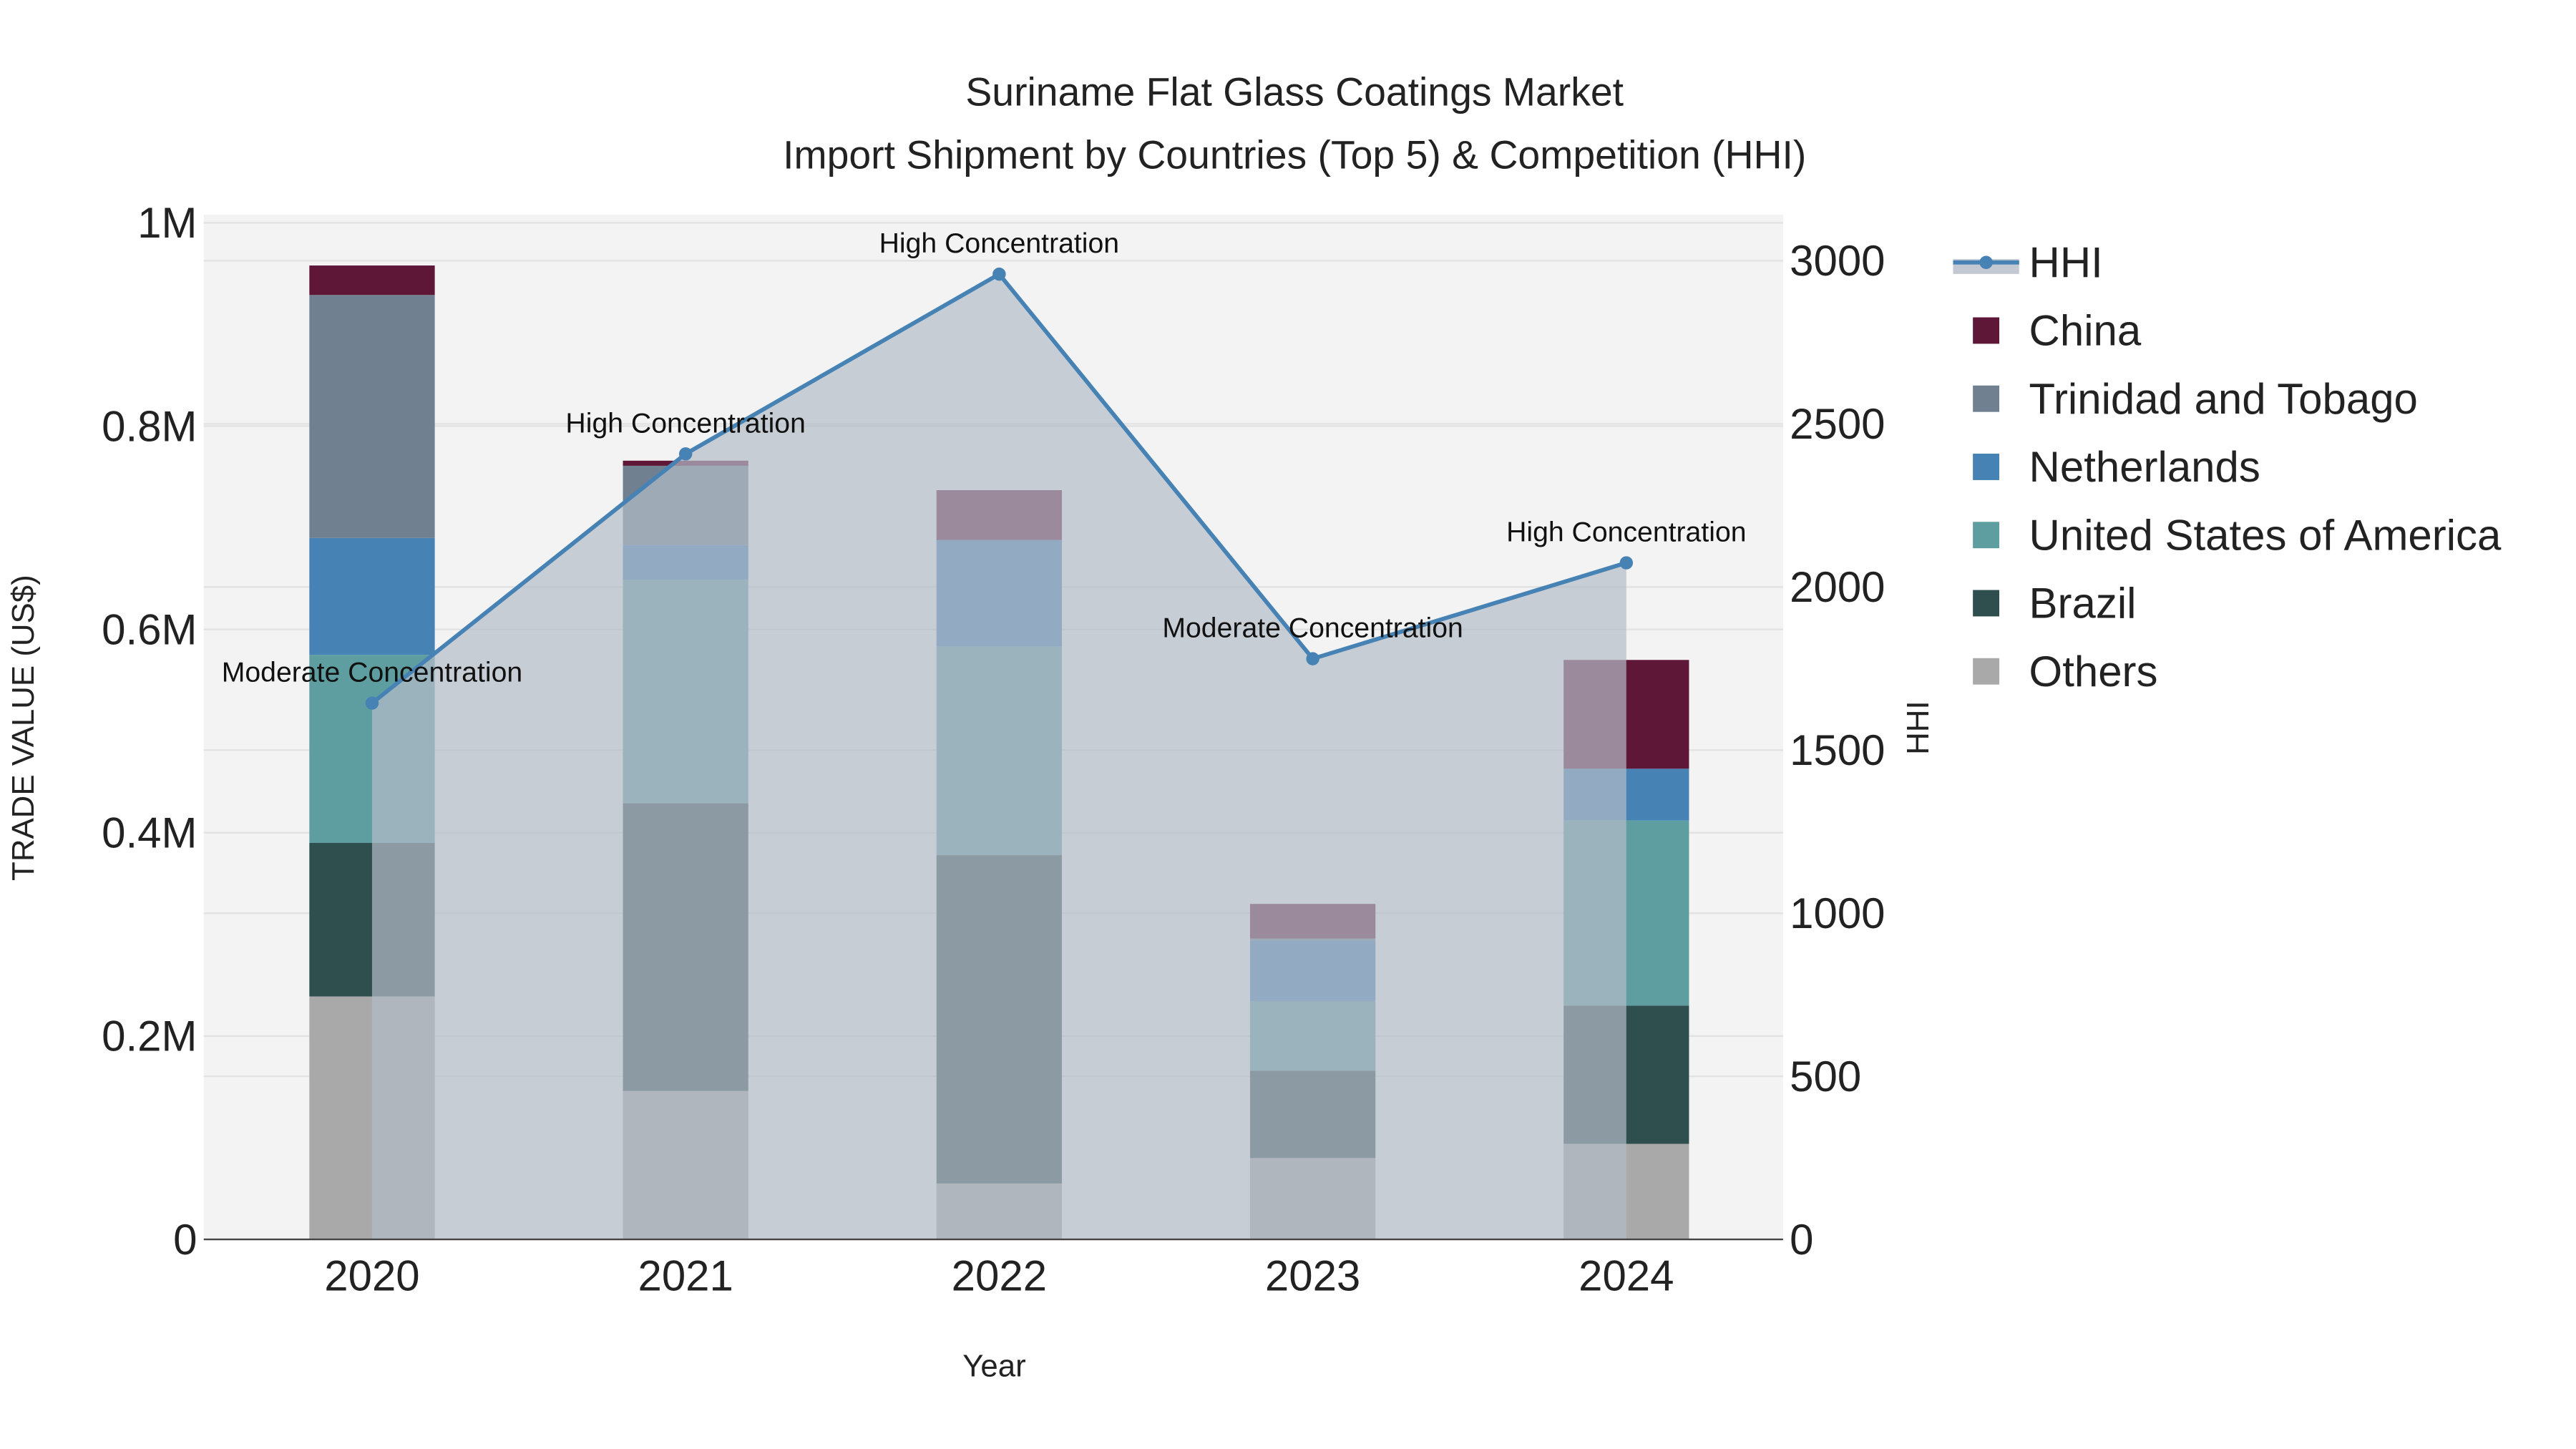 The width and height of the screenshot is (2576, 1449). I want to click on legend-item-brazil: Brazil, so click(2054, 604).